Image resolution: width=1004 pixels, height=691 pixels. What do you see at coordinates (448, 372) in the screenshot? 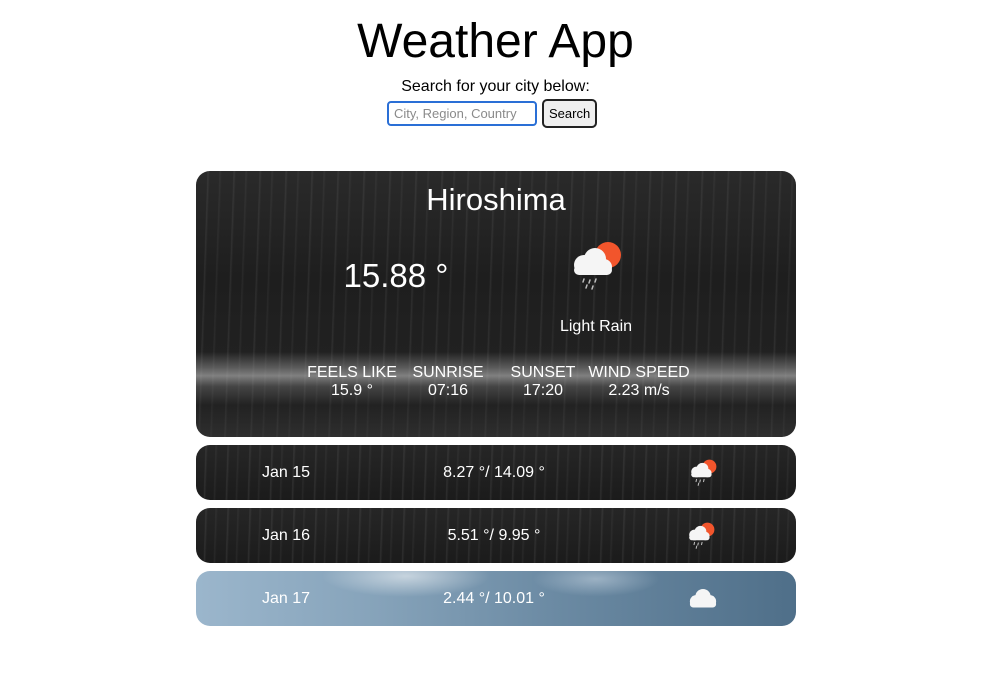
I see `stat-label: SUNRISE` at bounding box center [448, 372].